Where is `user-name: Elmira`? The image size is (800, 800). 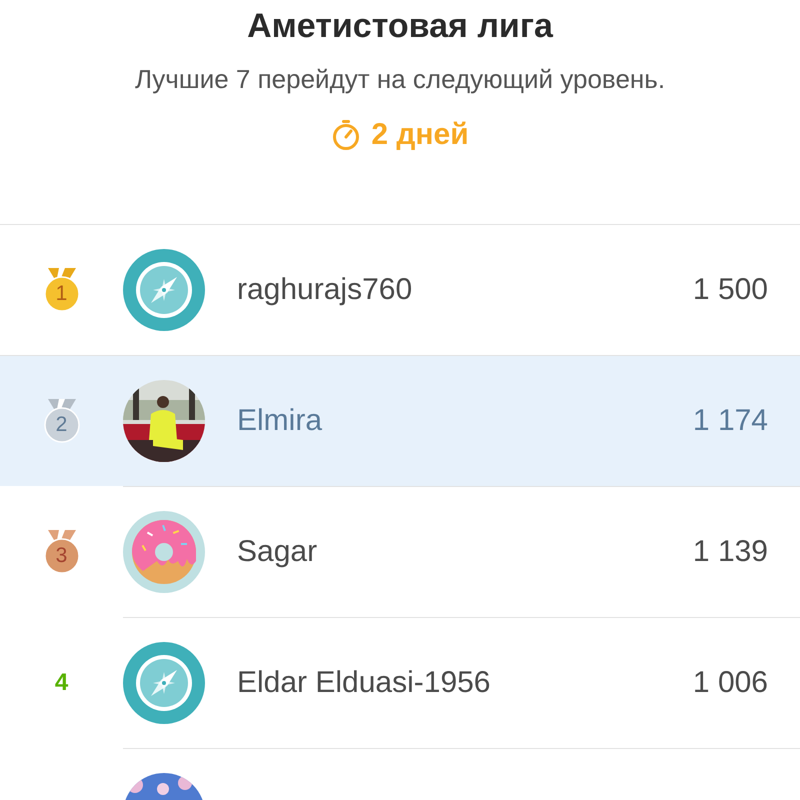 user-name: Elmira is located at coordinates (280, 421).